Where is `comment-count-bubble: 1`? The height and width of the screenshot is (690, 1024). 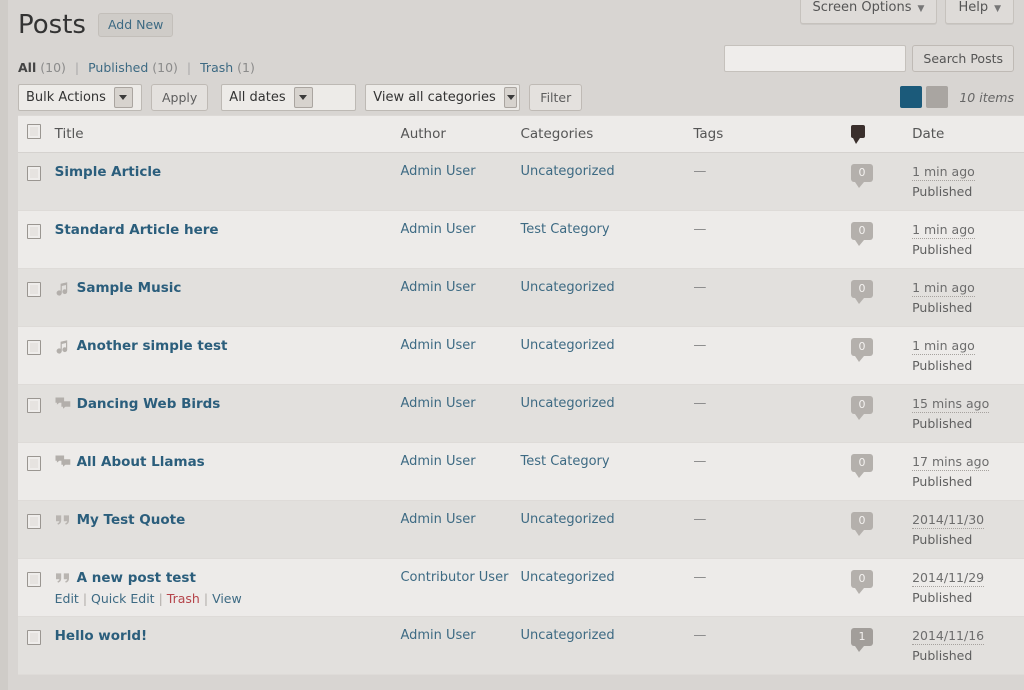
comment-count-bubble: 1 is located at coordinates (862, 640).